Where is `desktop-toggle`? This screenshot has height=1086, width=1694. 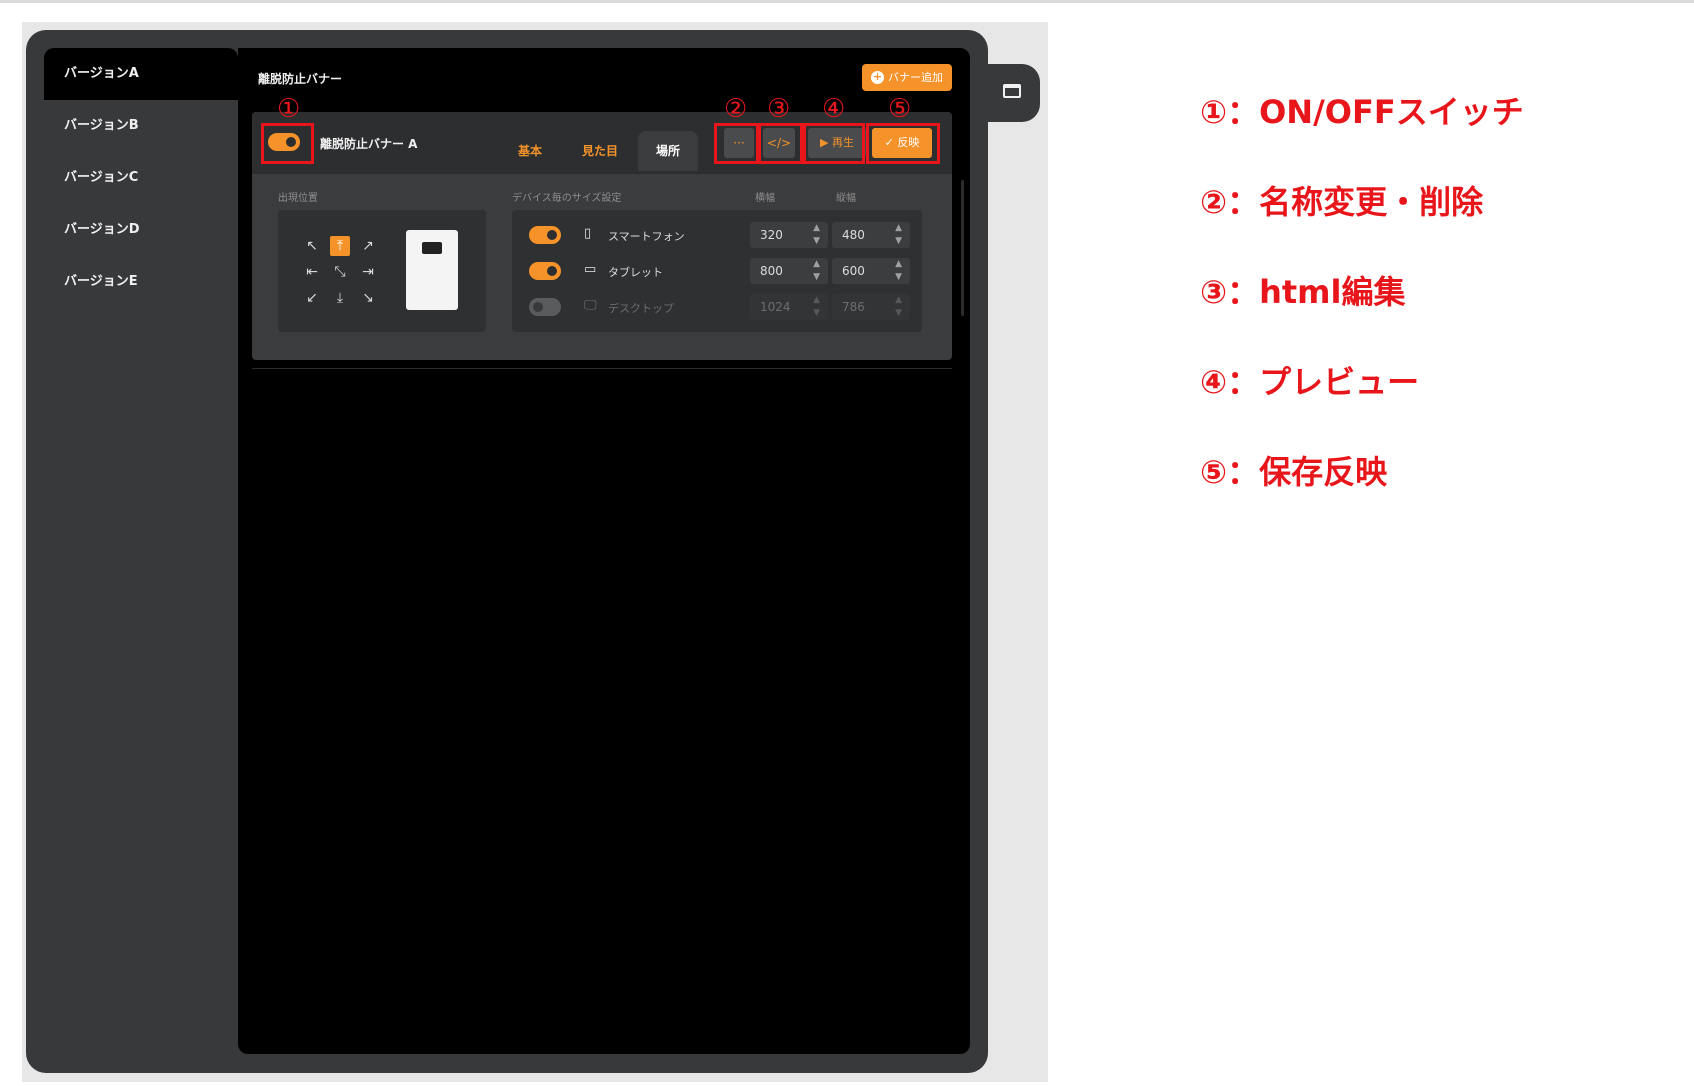 desktop-toggle is located at coordinates (545, 307).